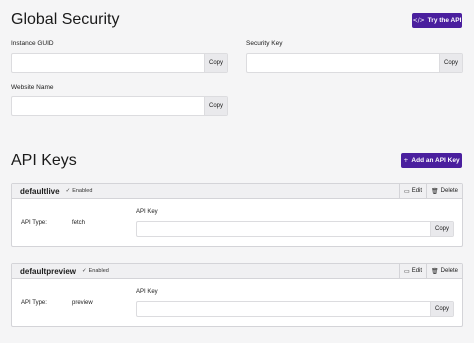  I want to click on website-name-label: Website Name, so click(32, 87).